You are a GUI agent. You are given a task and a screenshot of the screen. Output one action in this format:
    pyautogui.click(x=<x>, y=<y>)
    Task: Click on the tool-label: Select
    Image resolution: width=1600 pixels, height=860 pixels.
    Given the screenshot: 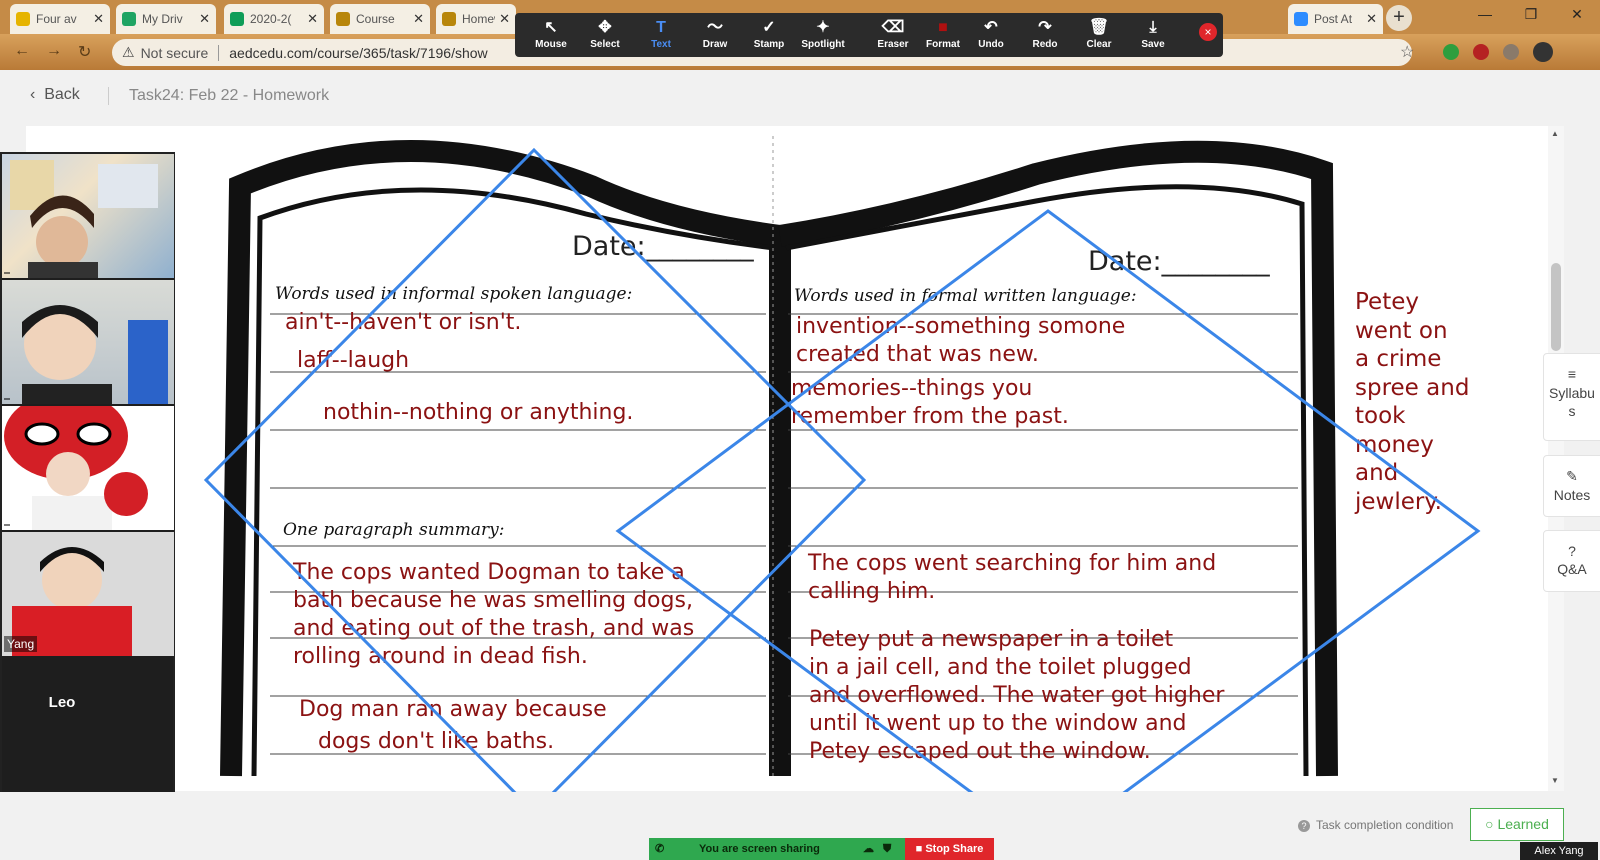 What is the action you would take?
    pyautogui.click(x=605, y=44)
    